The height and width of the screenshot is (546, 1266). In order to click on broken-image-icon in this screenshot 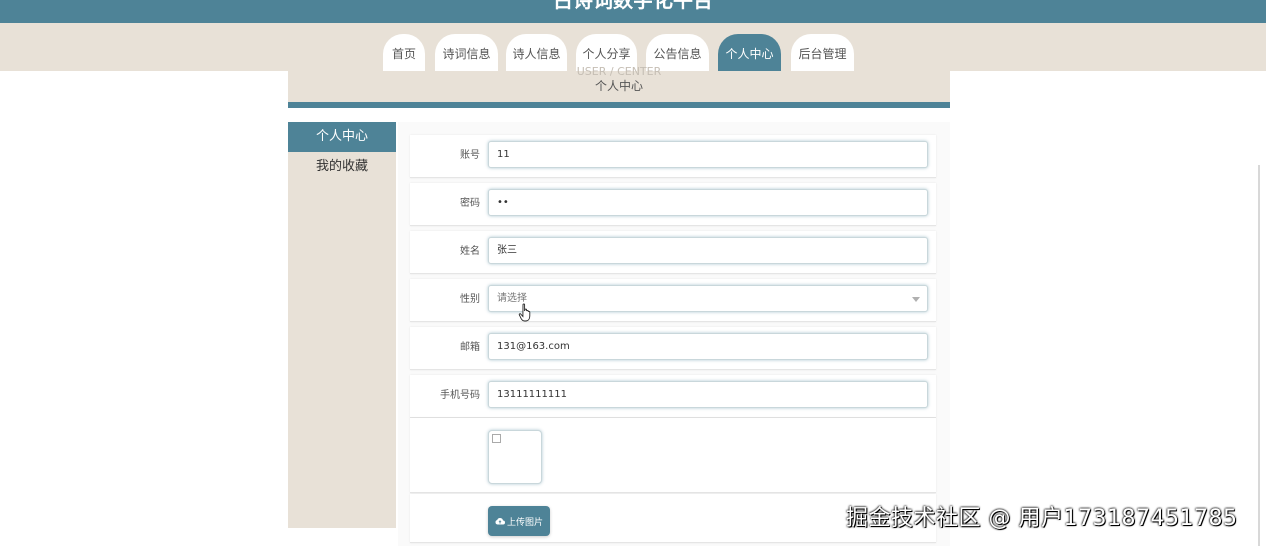, I will do `click(496, 438)`.